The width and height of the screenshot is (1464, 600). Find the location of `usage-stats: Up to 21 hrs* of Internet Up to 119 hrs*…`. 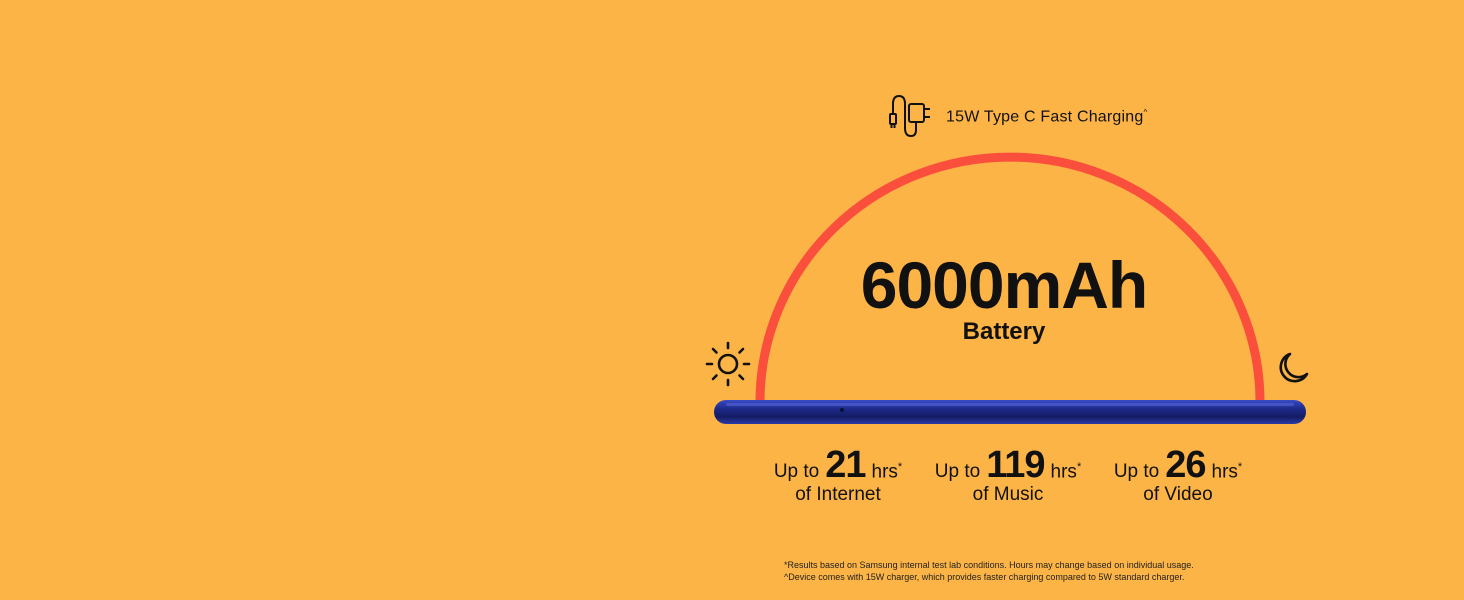

usage-stats: Up to 21 hrs* of Internet Up to 119 hrs*… is located at coordinates (1010, 481).